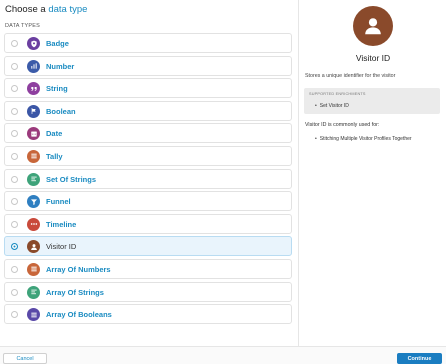 The height and width of the screenshot is (364, 446). I want to click on type-option-visitor-id: Visitor ID, so click(148, 246).